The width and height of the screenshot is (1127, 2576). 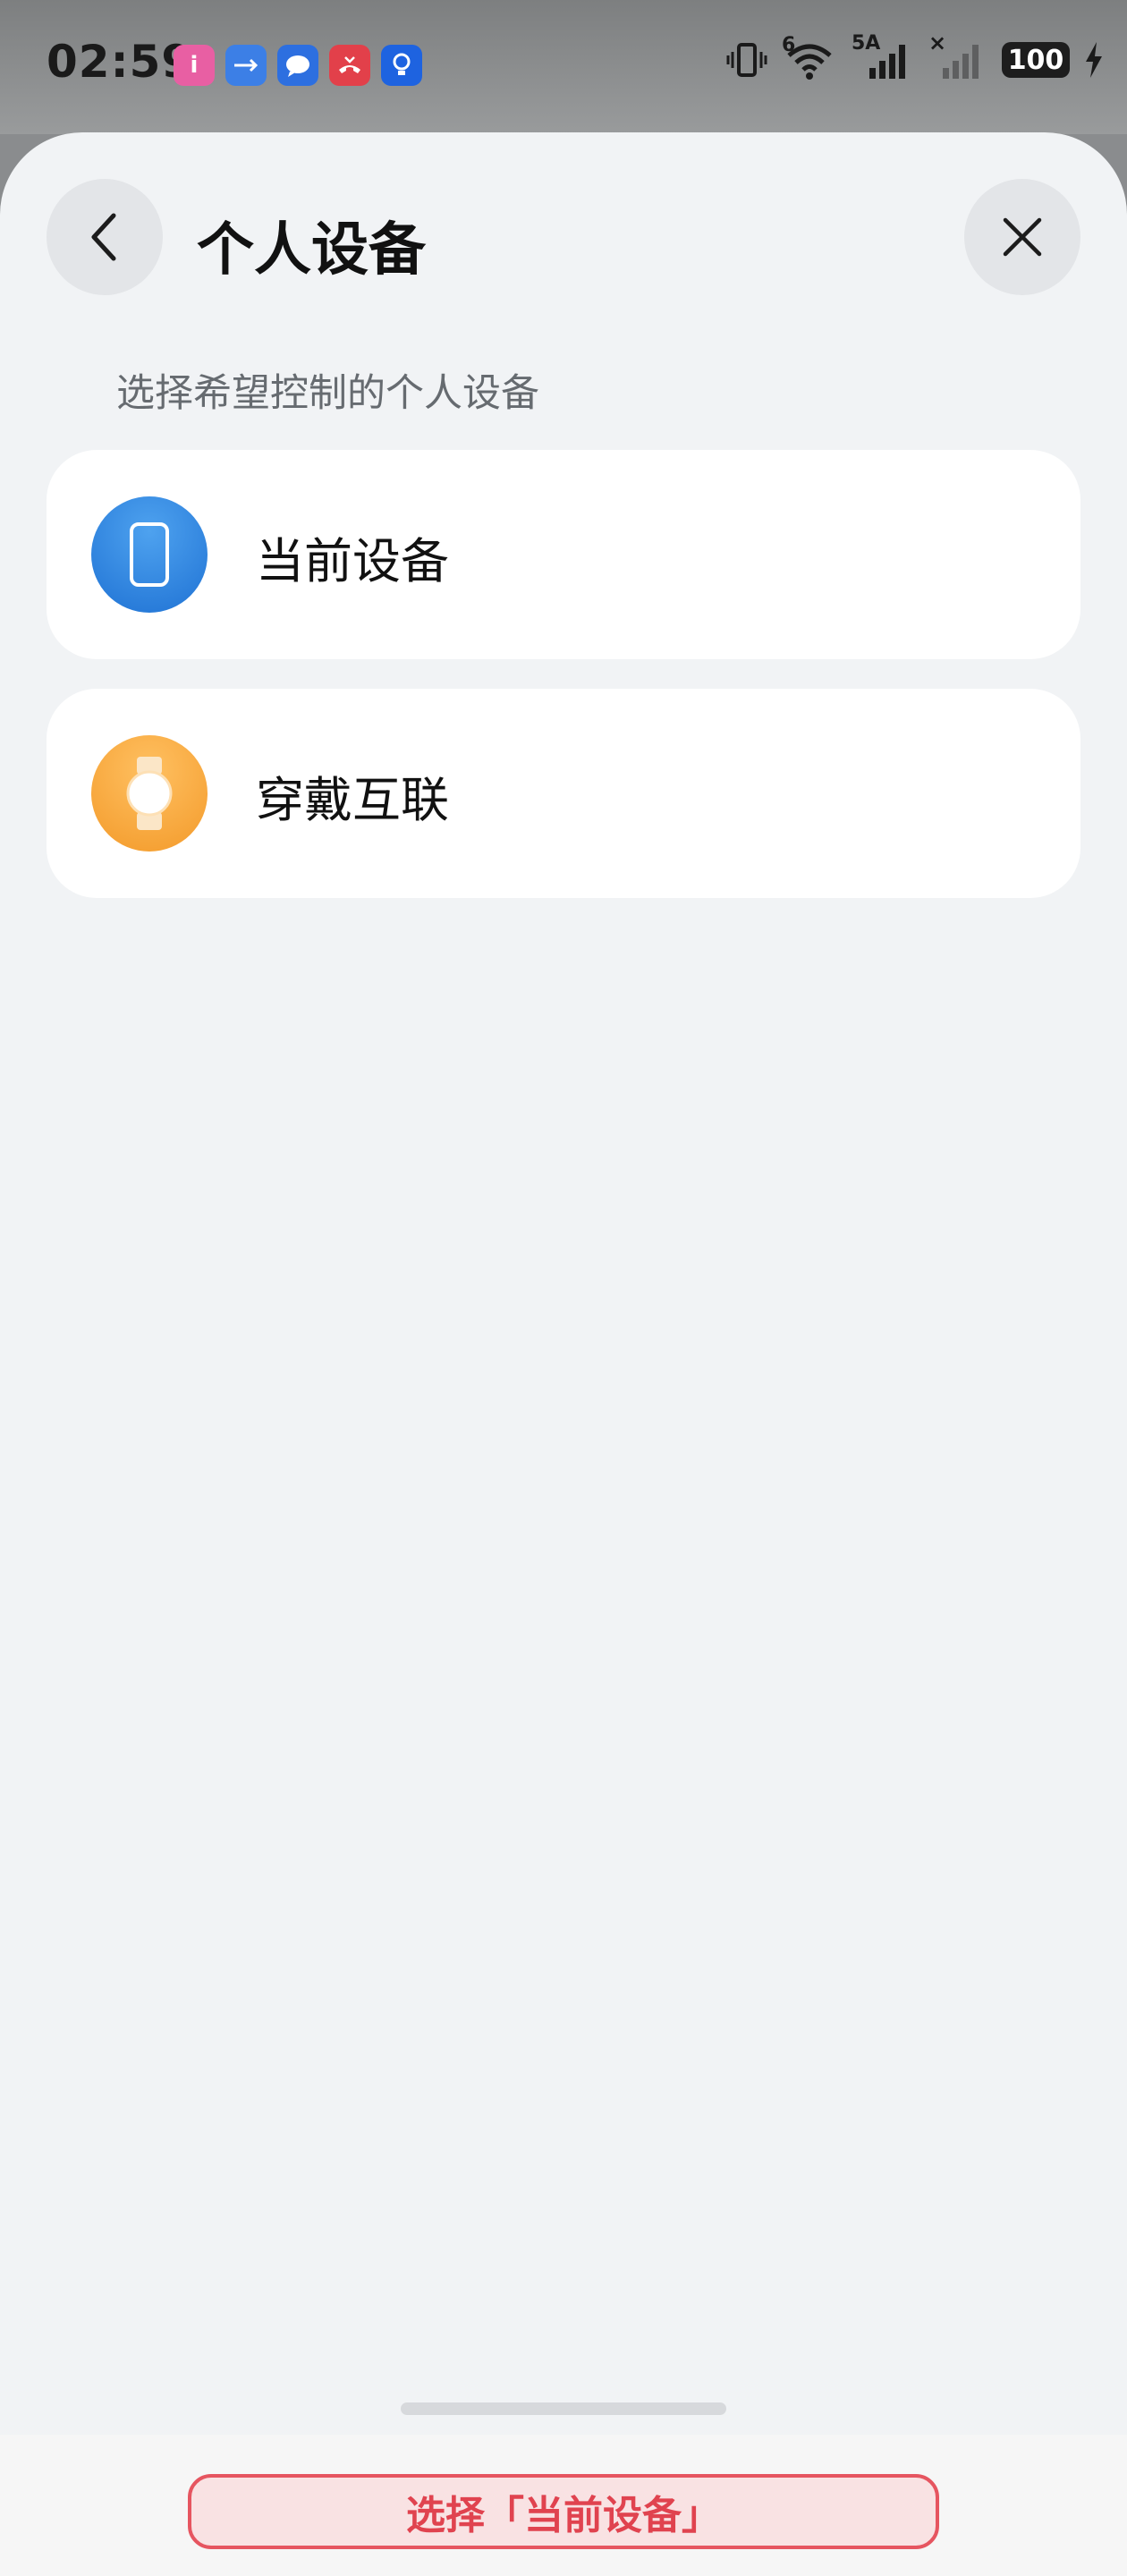 I want to click on tips-icon, so click(x=401, y=65).